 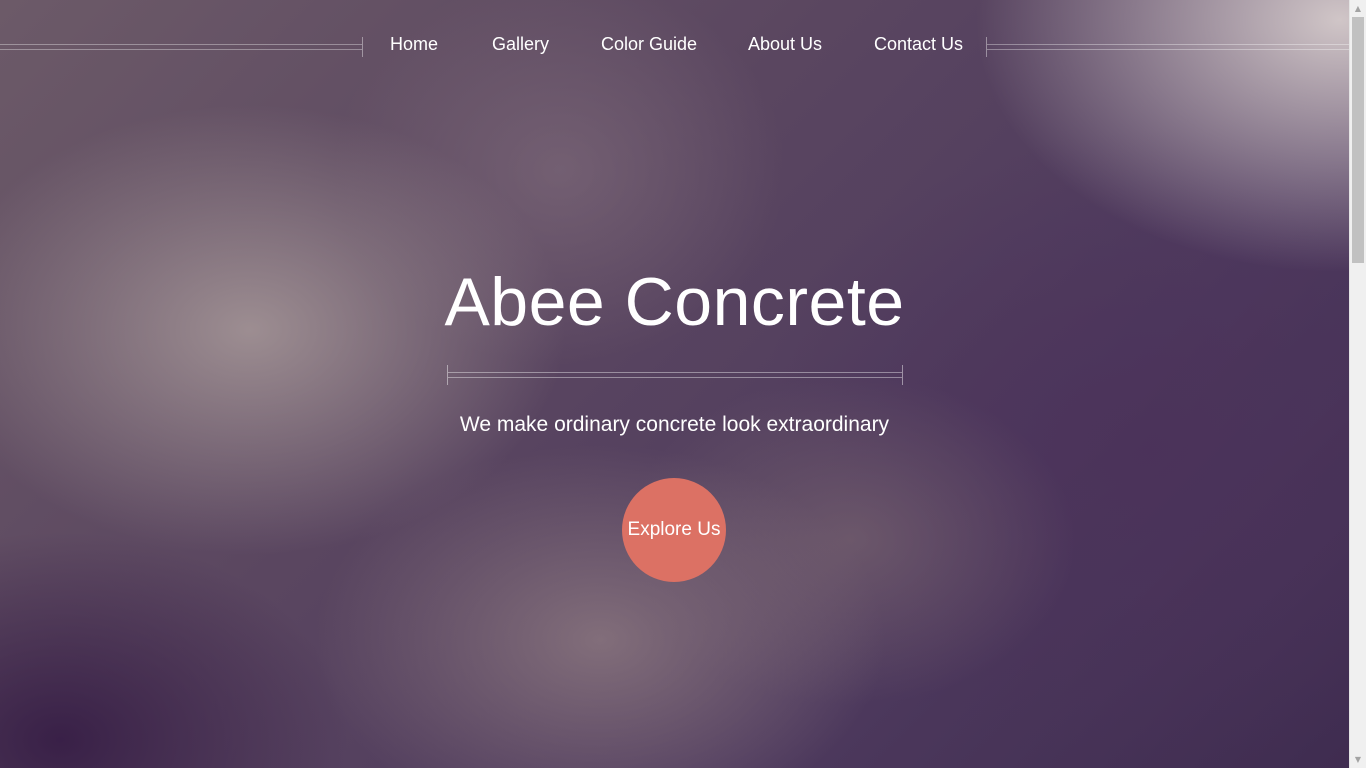 What do you see at coordinates (649, 44) in the screenshot?
I see `nav-item-color-guide: Color Guide` at bounding box center [649, 44].